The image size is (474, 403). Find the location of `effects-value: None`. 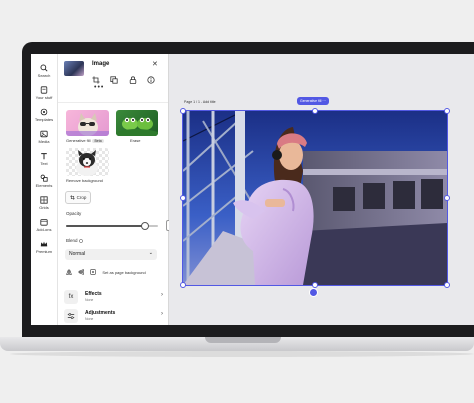

effects-value: None is located at coordinates (89, 300).